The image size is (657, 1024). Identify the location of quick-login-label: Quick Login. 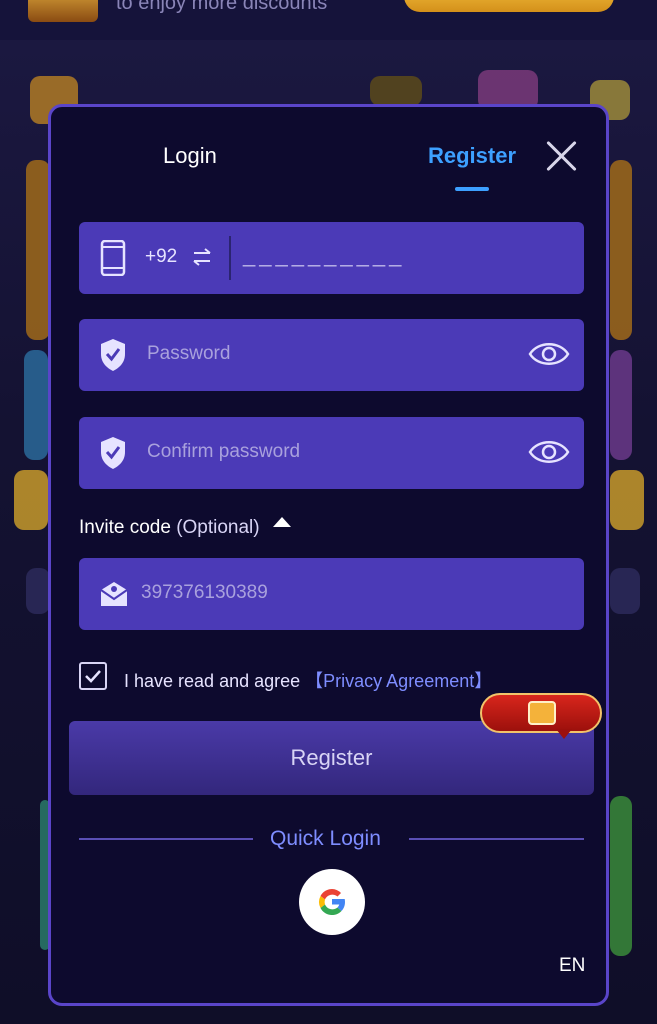
(325, 838).